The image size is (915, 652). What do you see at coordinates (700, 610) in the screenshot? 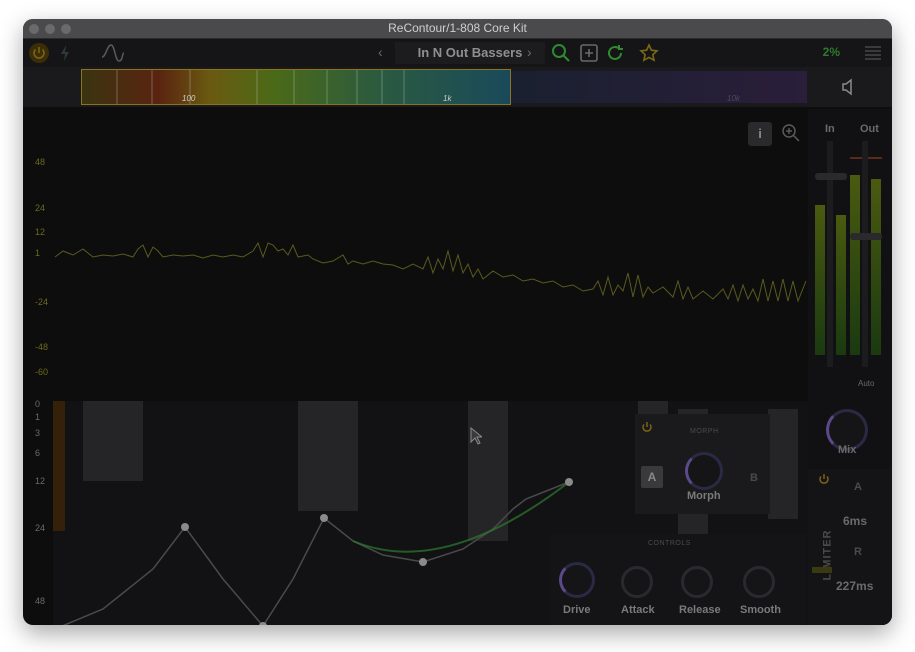
I see `release-label: Release` at bounding box center [700, 610].